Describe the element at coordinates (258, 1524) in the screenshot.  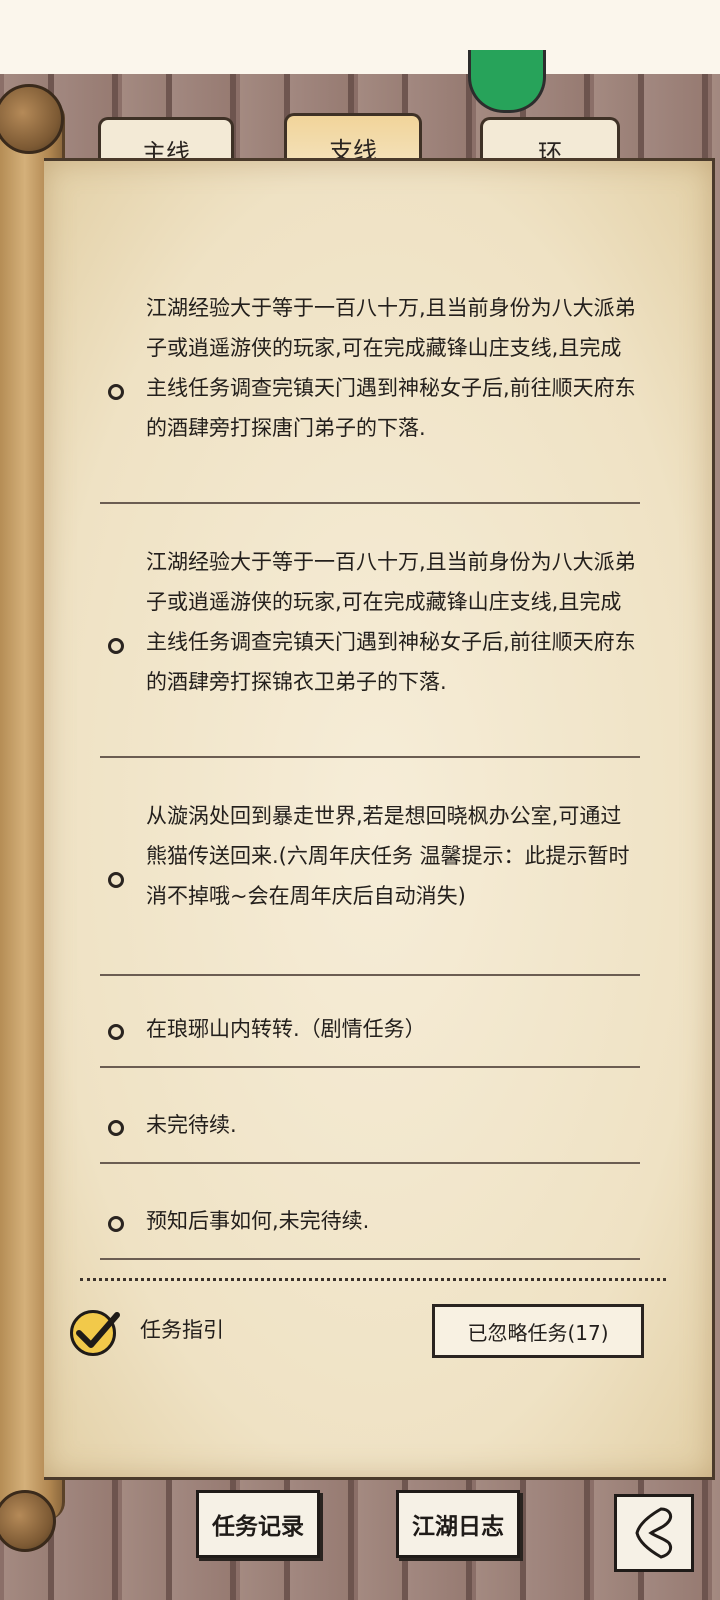
I see `quest-record-button: 任务记录` at that location.